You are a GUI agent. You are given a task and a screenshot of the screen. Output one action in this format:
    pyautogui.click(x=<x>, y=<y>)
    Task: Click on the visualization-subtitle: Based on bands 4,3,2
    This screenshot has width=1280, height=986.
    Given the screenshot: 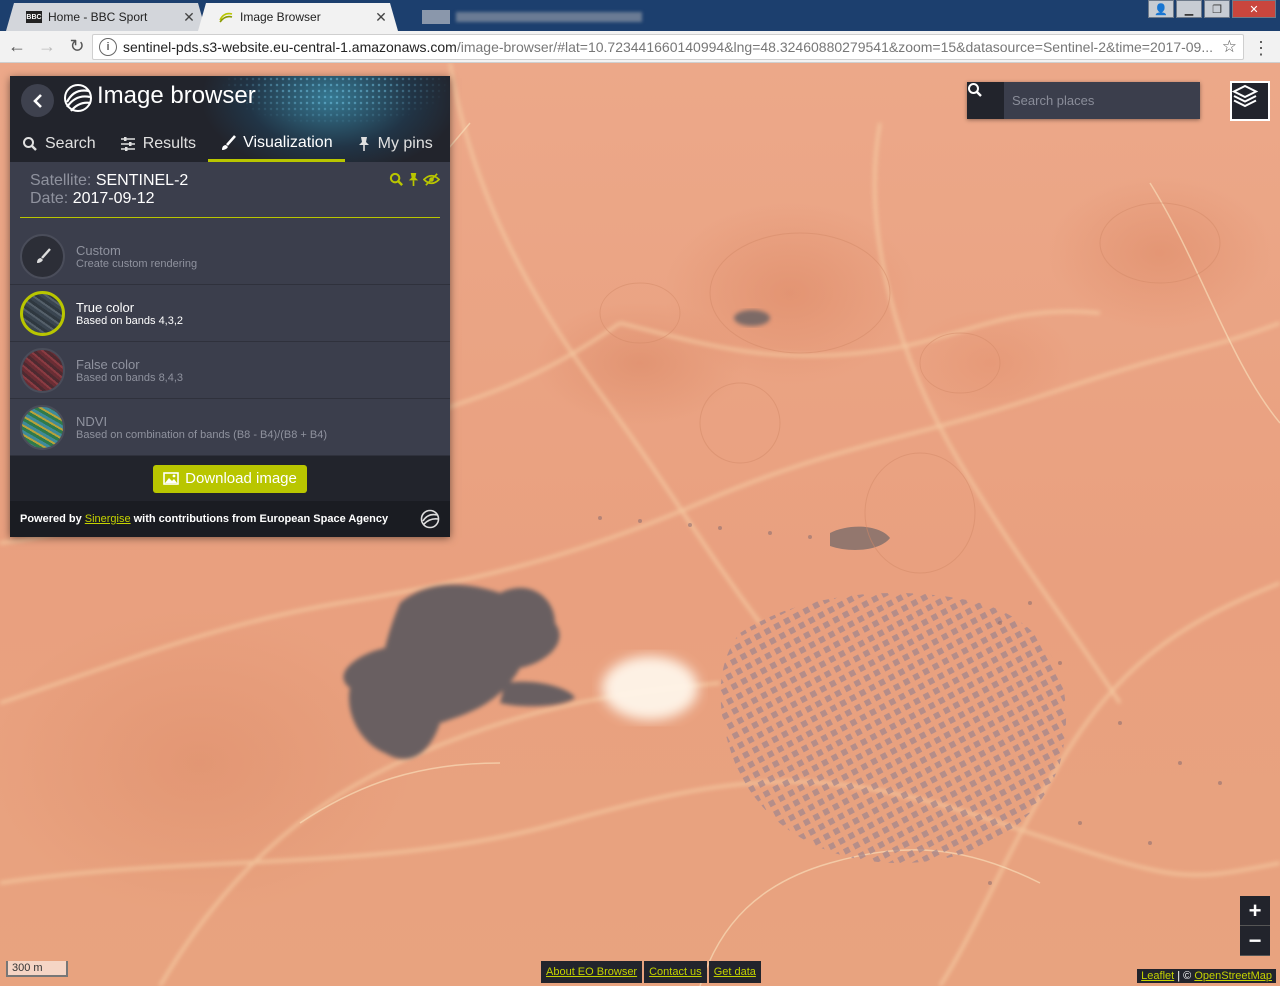 What is the action you would take?
    pyautogui.click(x=130, y=320)
    